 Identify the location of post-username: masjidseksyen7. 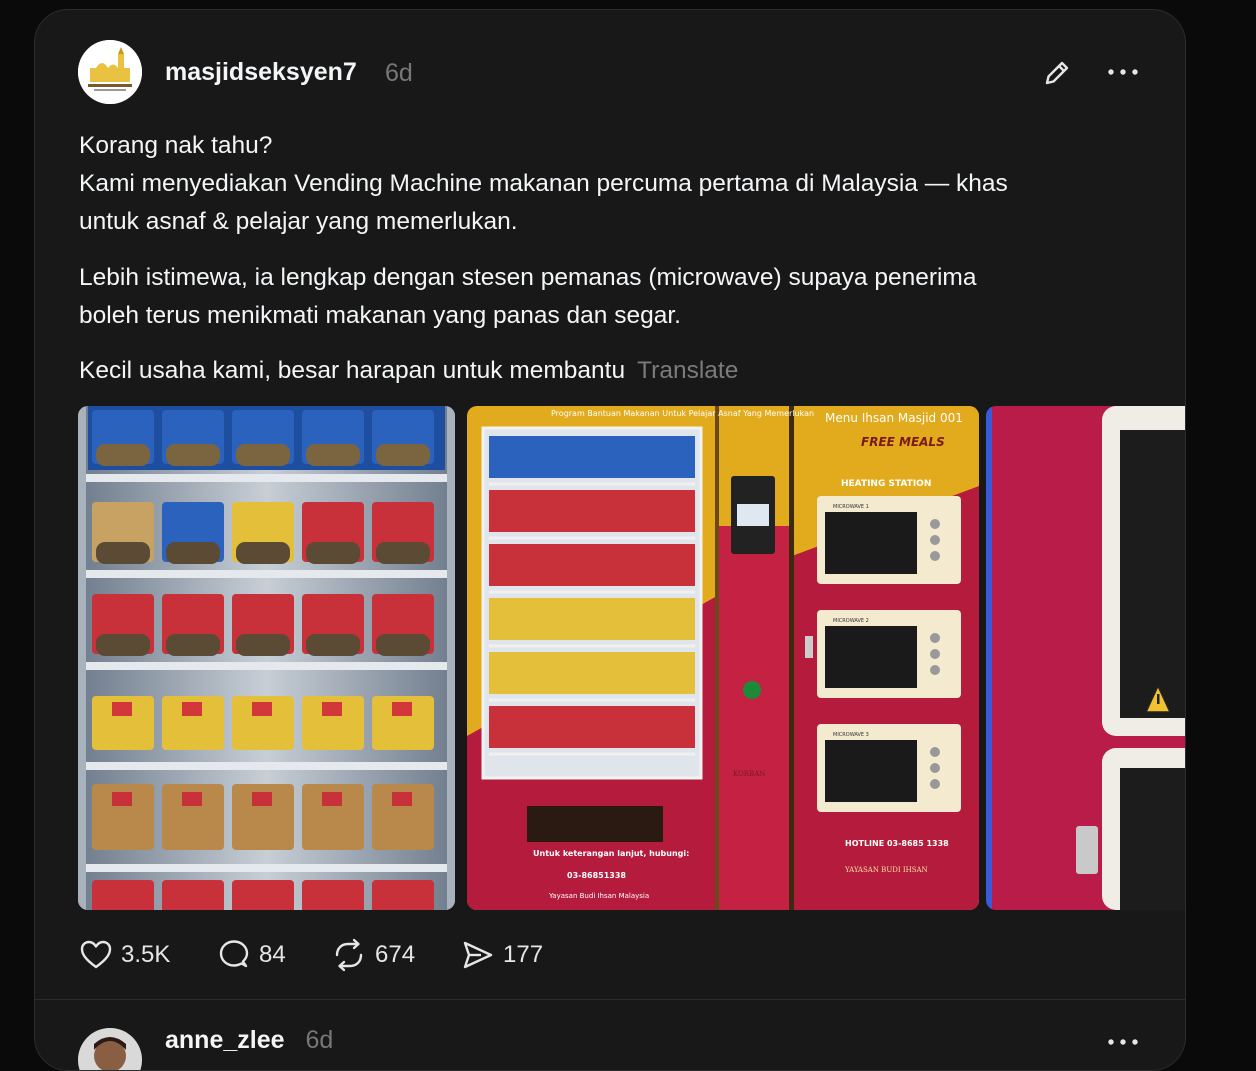
(261, 72).